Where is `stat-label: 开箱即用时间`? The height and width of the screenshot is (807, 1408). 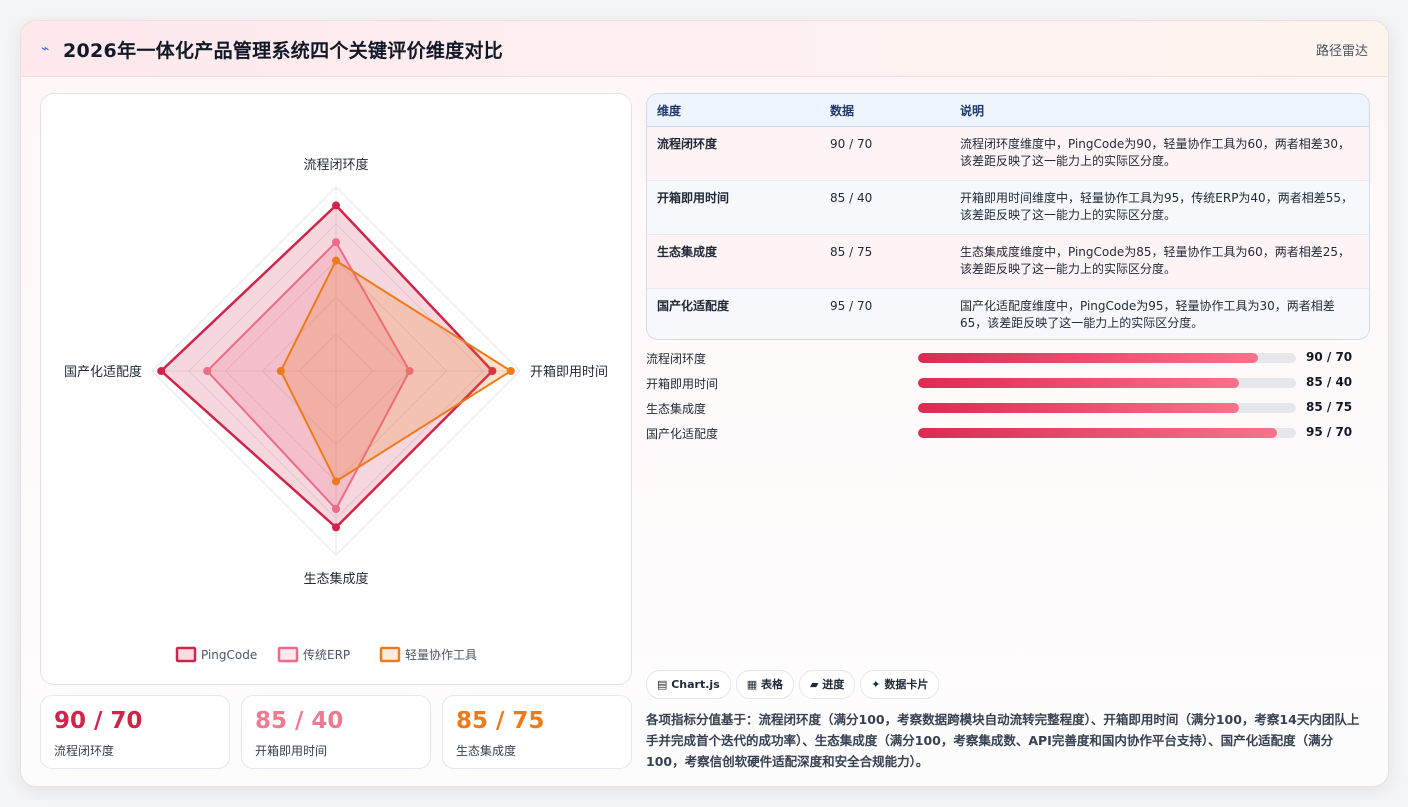
stat-label: 开箱即用时间 is located at coordinates (291, 751).